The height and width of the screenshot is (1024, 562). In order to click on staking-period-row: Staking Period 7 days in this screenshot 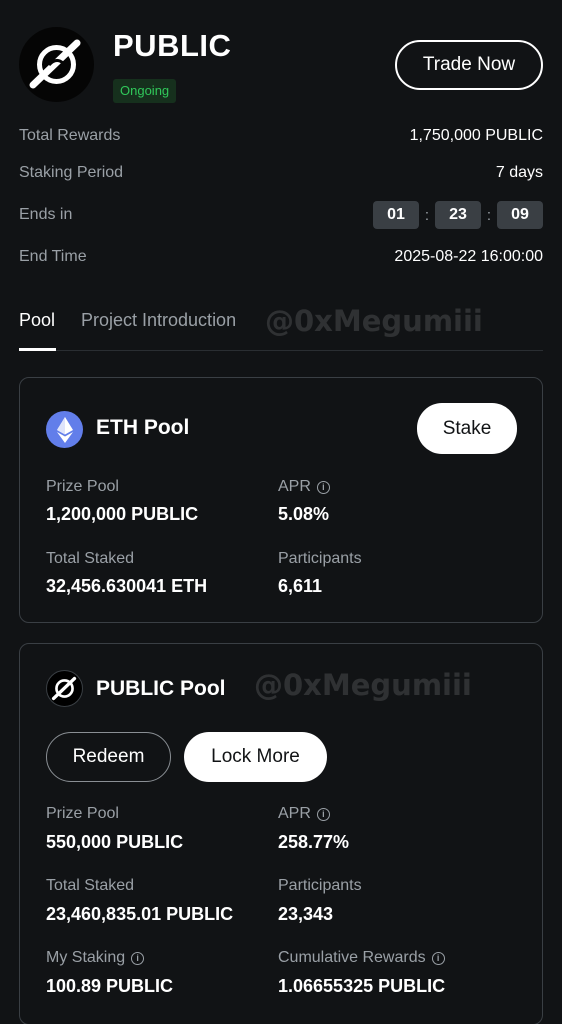, I will do `click(281, 173)`.